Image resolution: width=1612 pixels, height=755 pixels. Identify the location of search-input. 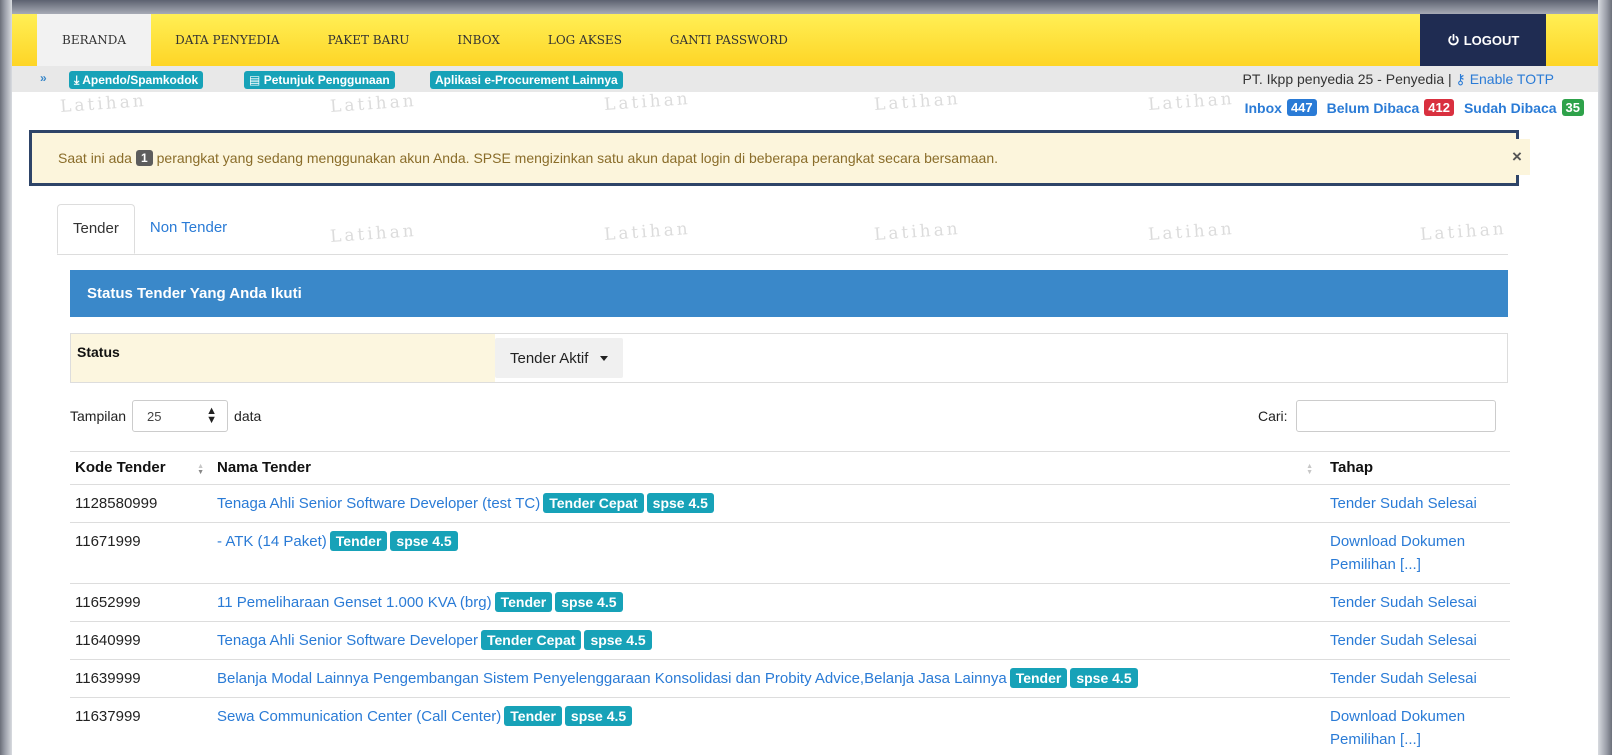
(1395, 416).